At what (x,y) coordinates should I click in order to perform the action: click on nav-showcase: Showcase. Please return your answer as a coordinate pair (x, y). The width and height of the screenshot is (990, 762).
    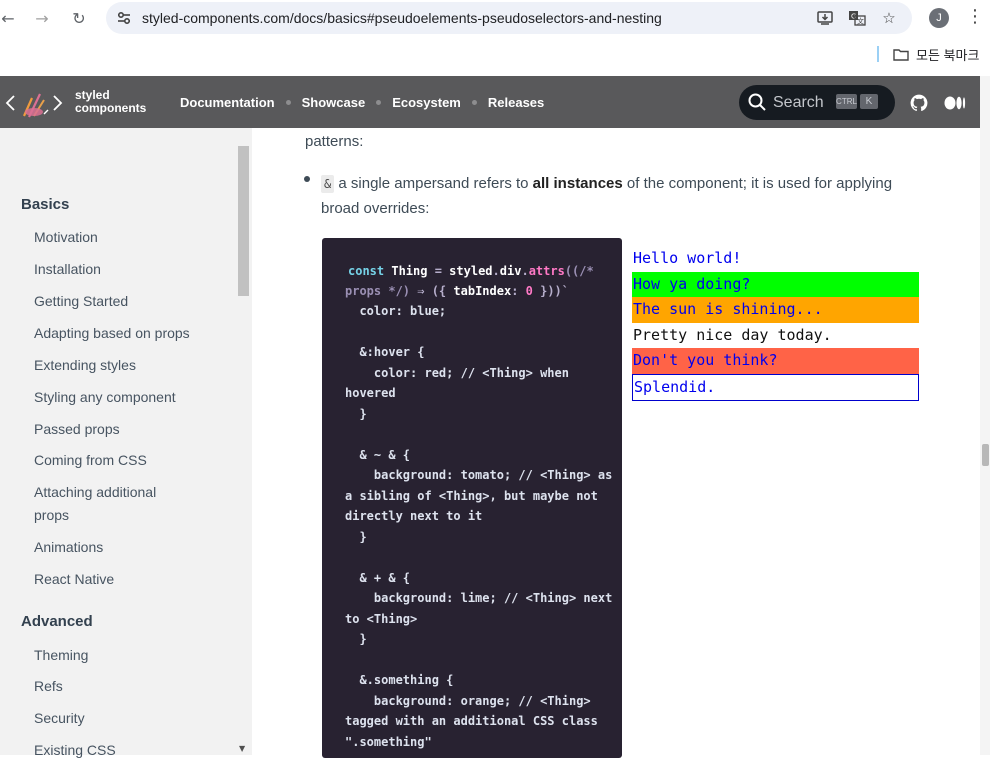
    Looking at the image, I should click on (334, 102).